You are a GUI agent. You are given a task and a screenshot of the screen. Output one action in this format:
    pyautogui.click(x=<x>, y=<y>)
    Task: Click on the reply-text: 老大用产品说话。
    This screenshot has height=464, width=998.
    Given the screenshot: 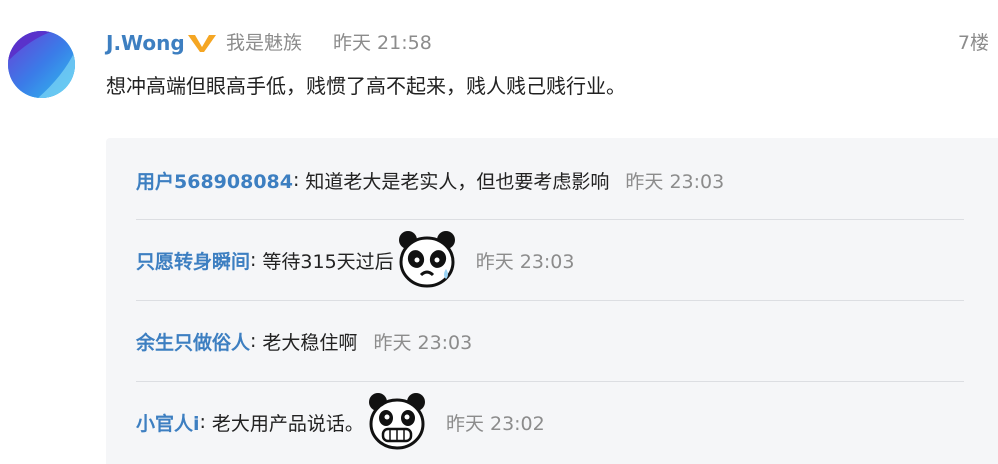 What is the action you would take?
    pyautogui.click(x=287, y=423)
    